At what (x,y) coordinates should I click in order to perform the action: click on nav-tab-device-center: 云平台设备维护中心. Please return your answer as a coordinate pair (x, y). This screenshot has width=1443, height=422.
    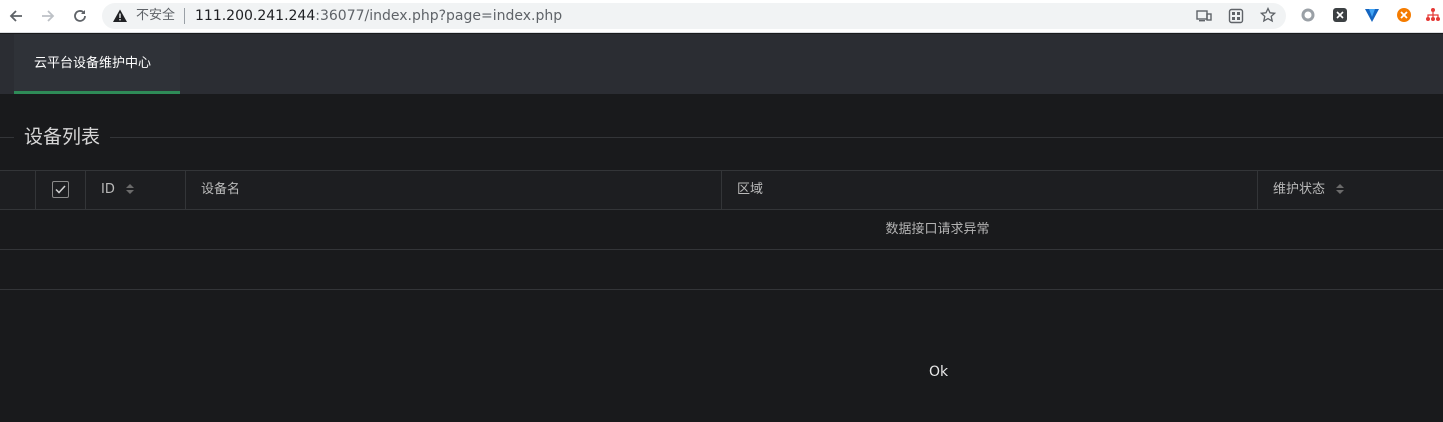
    Looking at the image, I should click on (97, 64).